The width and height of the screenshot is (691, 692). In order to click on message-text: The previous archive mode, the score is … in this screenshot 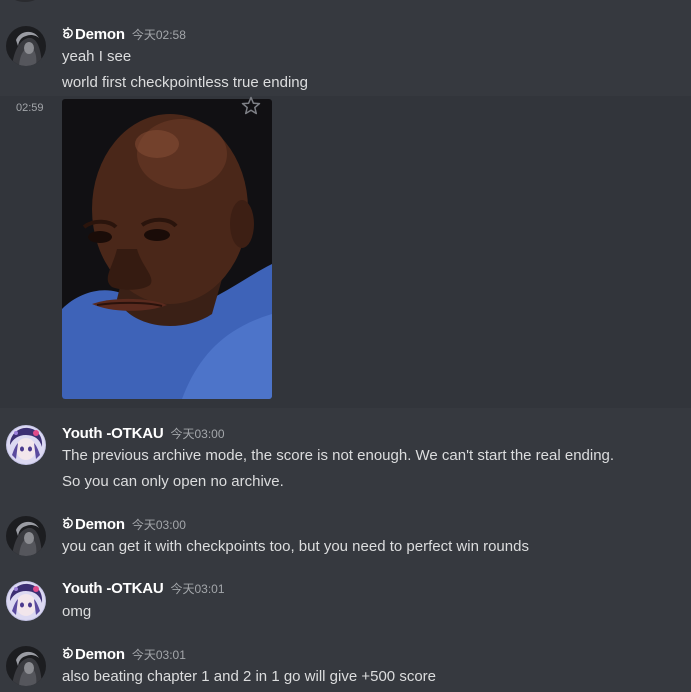, I will do `click(338, 455)`.